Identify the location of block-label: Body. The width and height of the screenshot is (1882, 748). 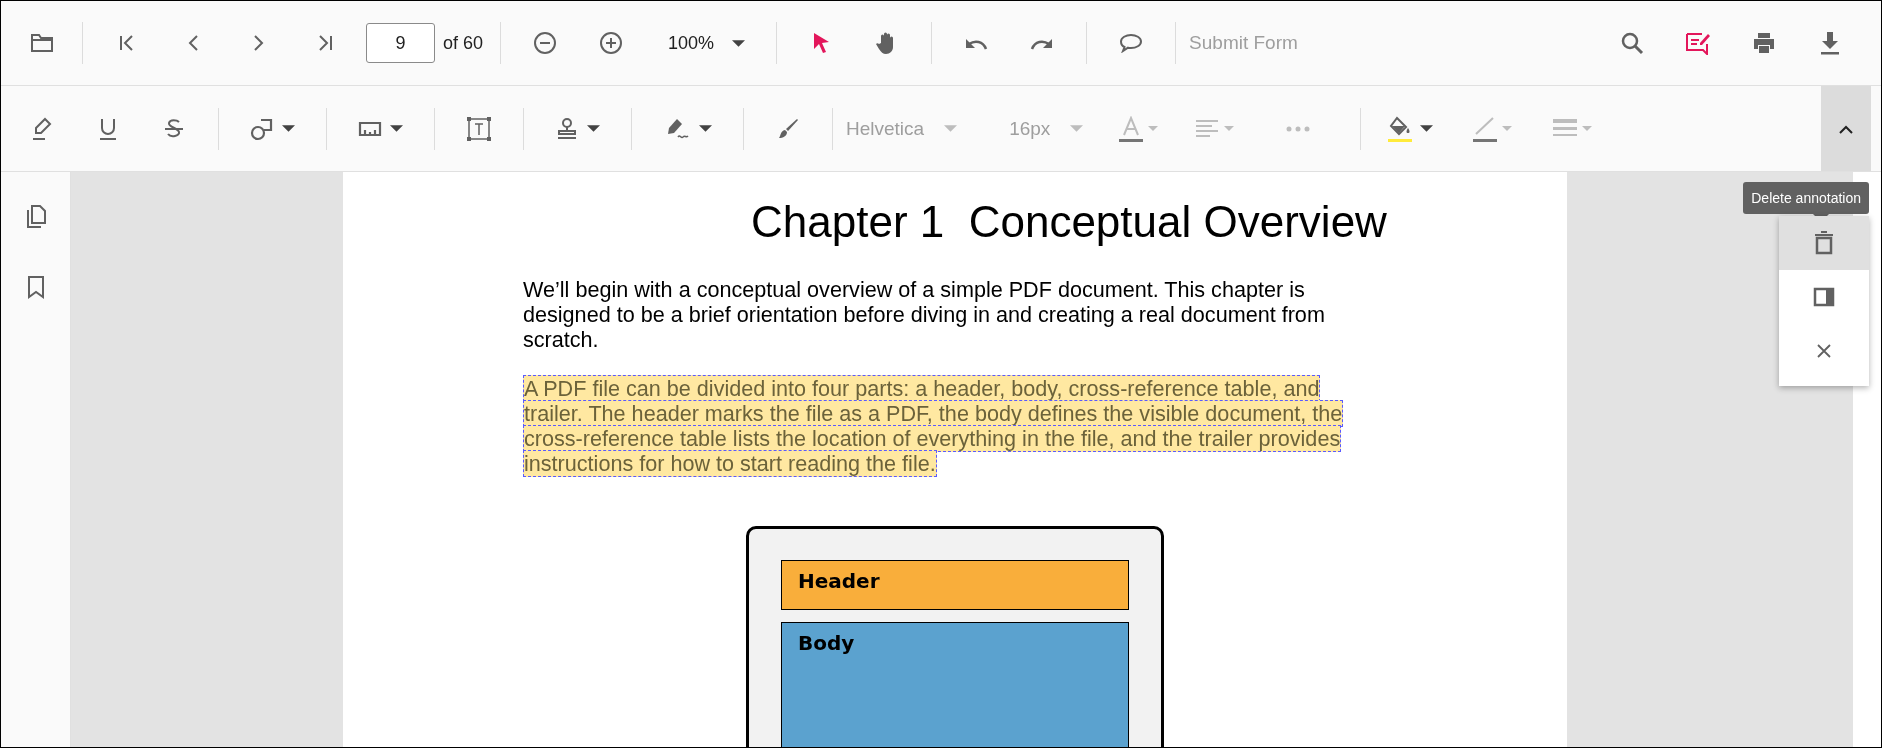
(826, 642).